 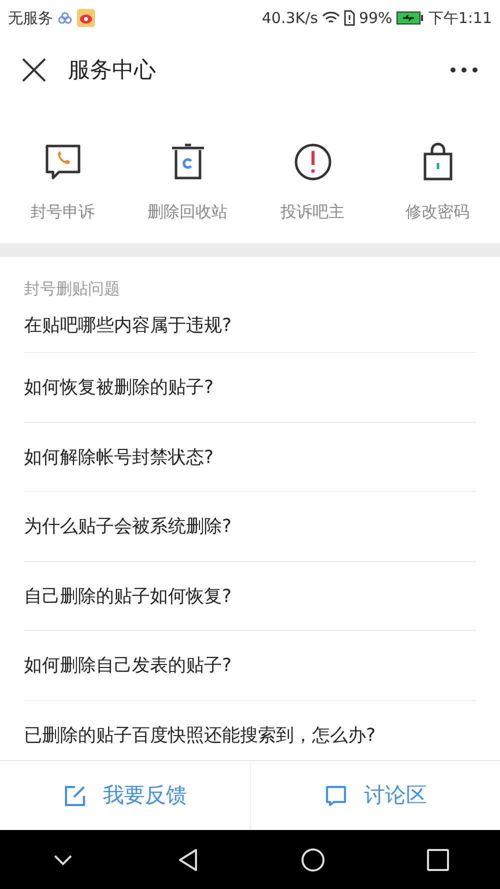 I want to click on shortcut-button: 修改密码, so click(x=437, y=183).